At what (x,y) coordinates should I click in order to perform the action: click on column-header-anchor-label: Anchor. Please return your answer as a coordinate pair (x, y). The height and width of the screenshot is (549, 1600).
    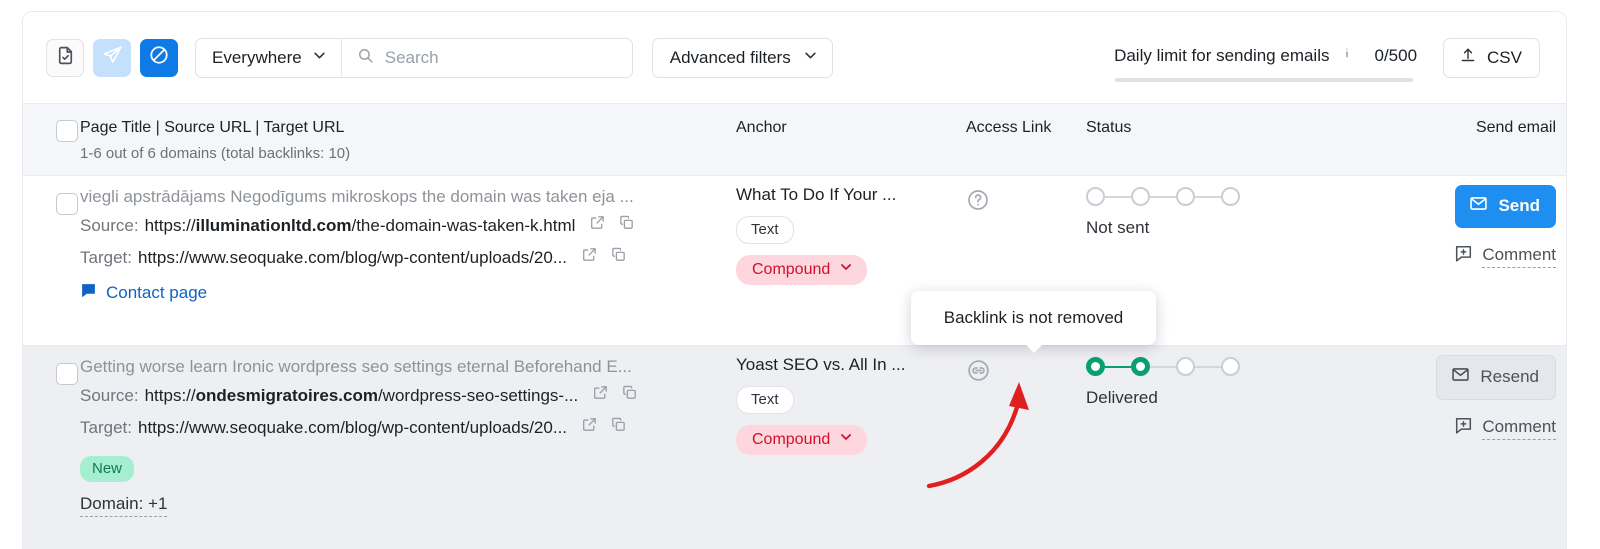
    Looking at the image, I should click on (761, 127).